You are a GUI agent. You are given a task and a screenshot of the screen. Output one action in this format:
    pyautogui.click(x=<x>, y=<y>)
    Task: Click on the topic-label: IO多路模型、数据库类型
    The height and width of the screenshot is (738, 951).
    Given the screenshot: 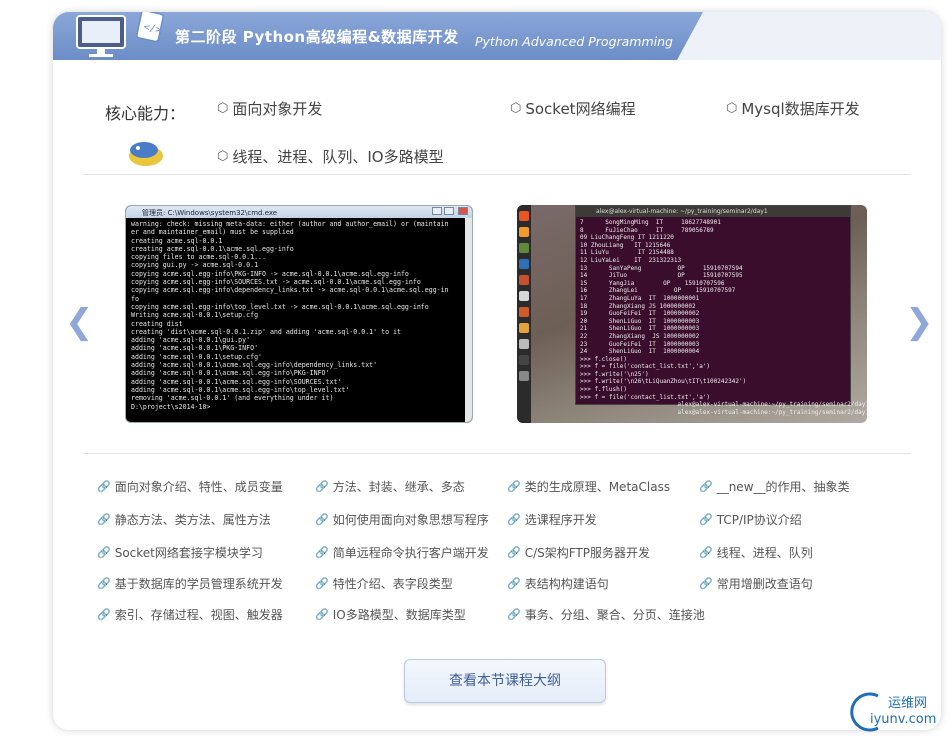 What is the action you would take?
    pyautogui.click(x=399, y=615)
    